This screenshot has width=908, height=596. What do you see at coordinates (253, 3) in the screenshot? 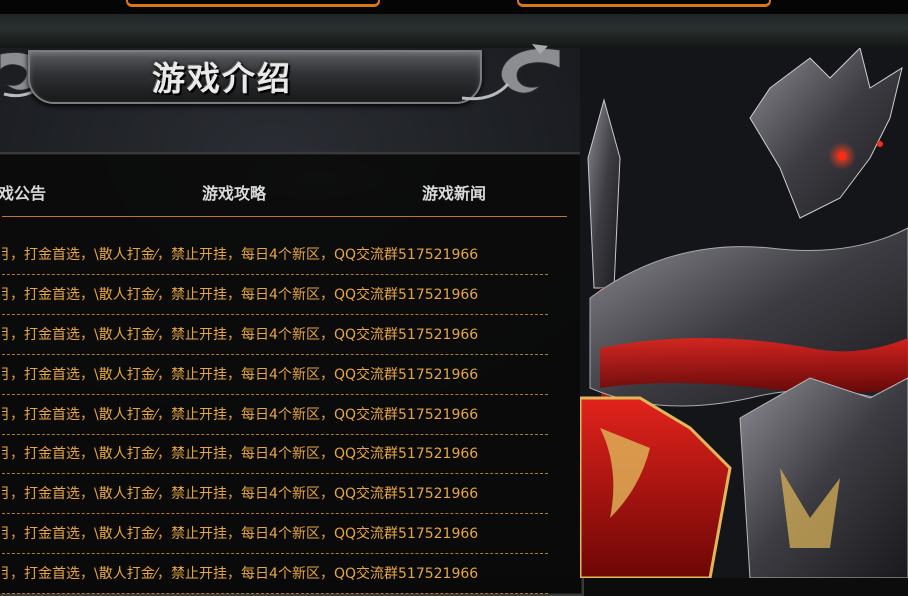
I see `top-nav-tab-left` at bounding box center [253, 3].